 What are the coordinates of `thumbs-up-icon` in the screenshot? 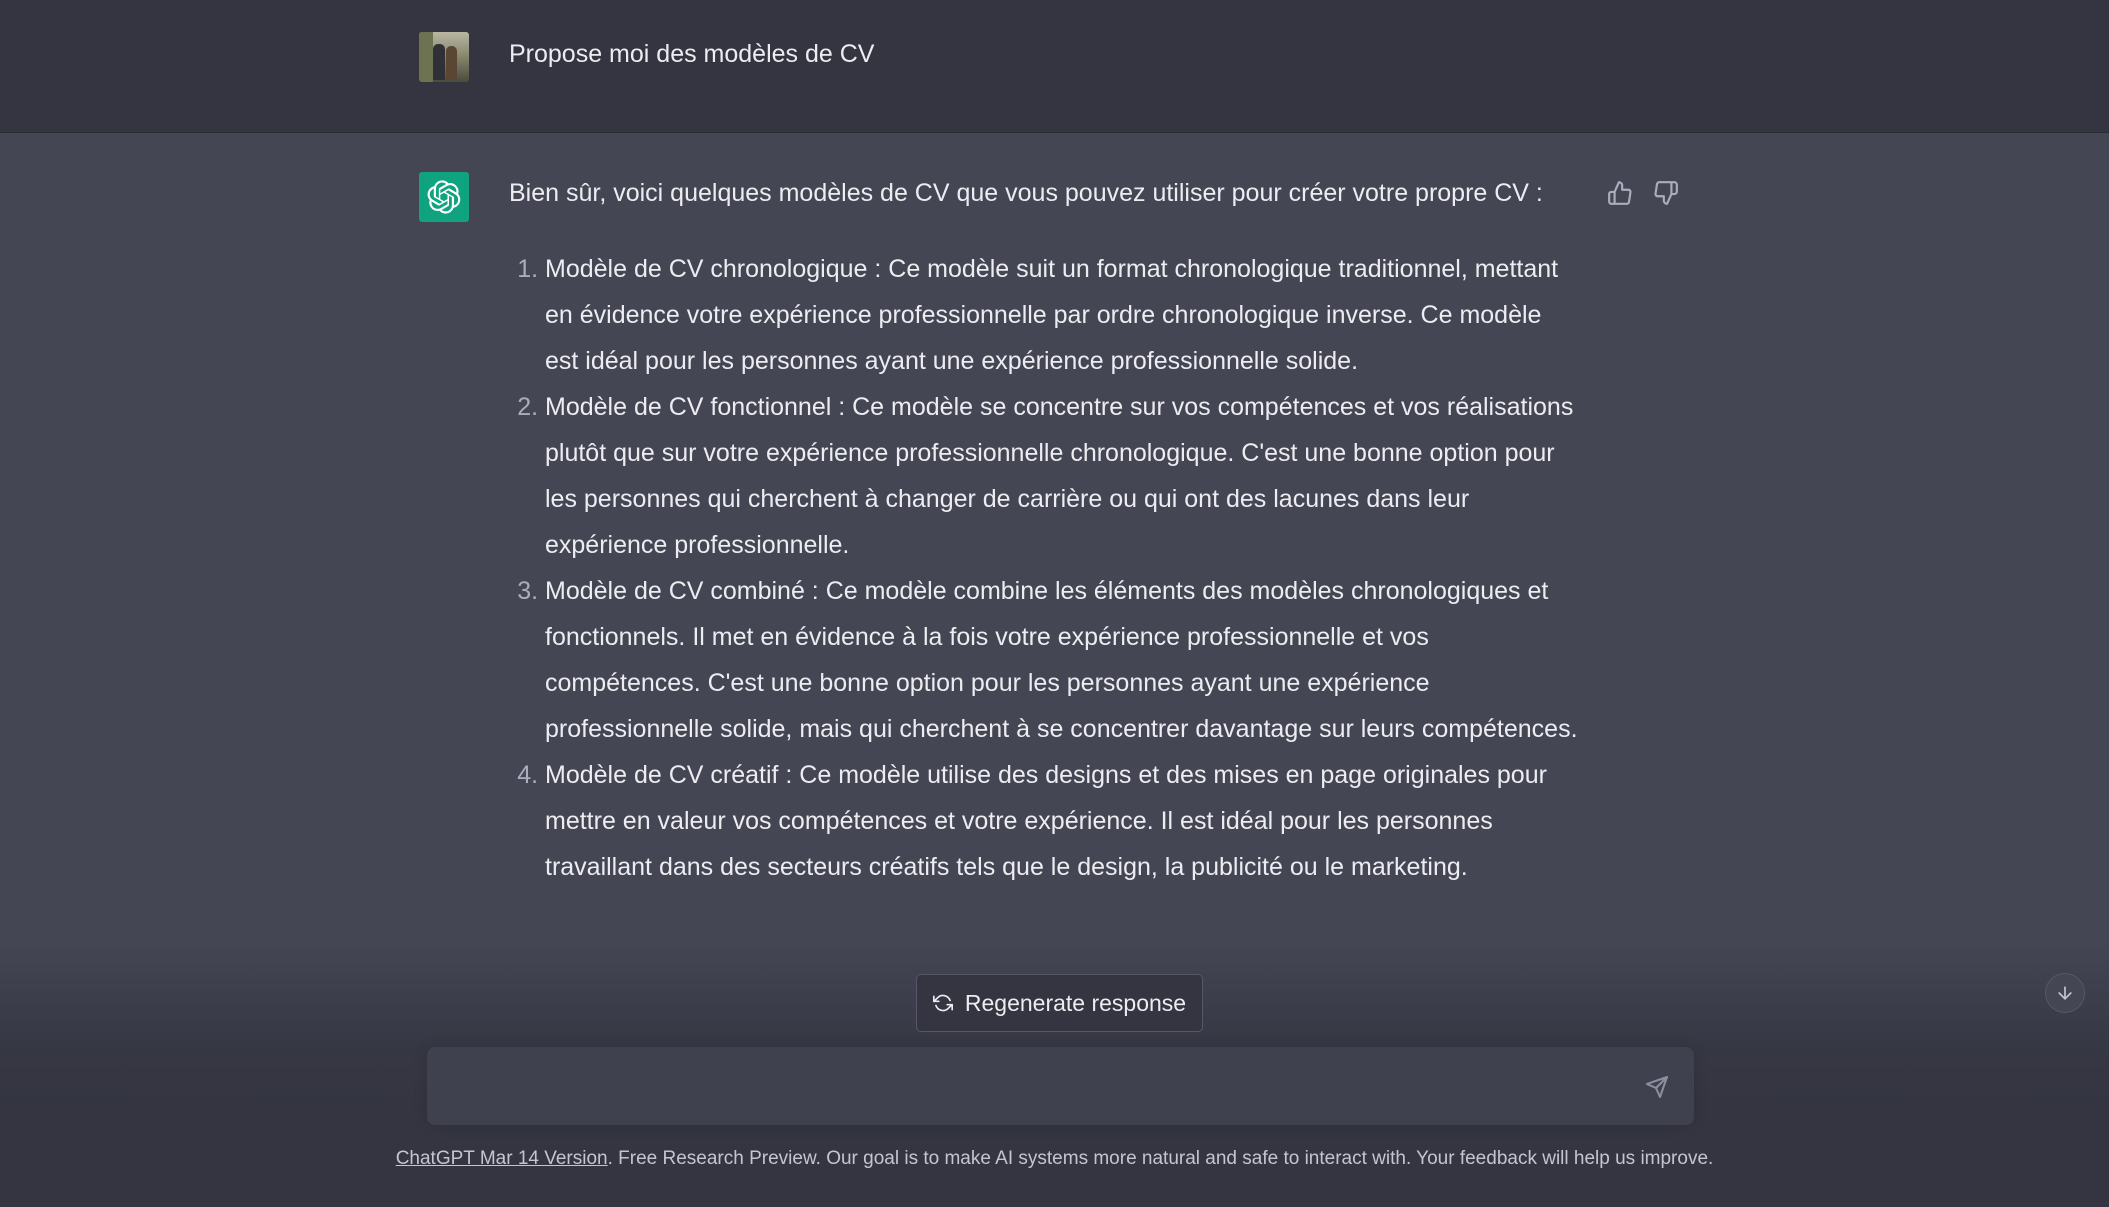 It's located at (1620, 193).